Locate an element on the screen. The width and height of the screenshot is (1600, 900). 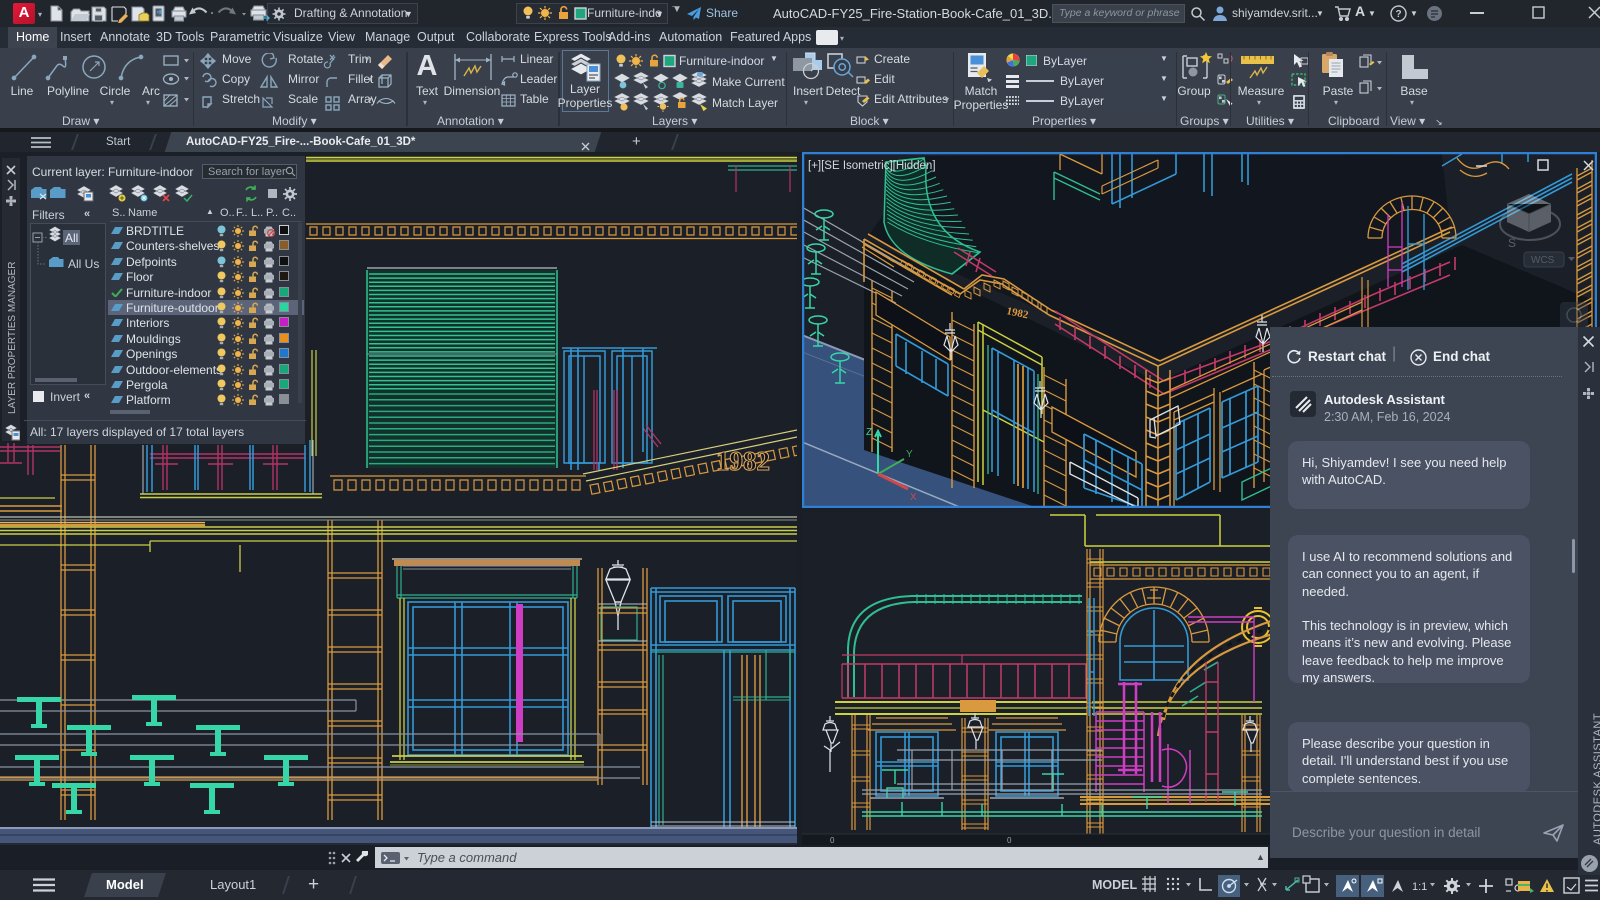
svg-text: Z is located at coordinates (869, 432).